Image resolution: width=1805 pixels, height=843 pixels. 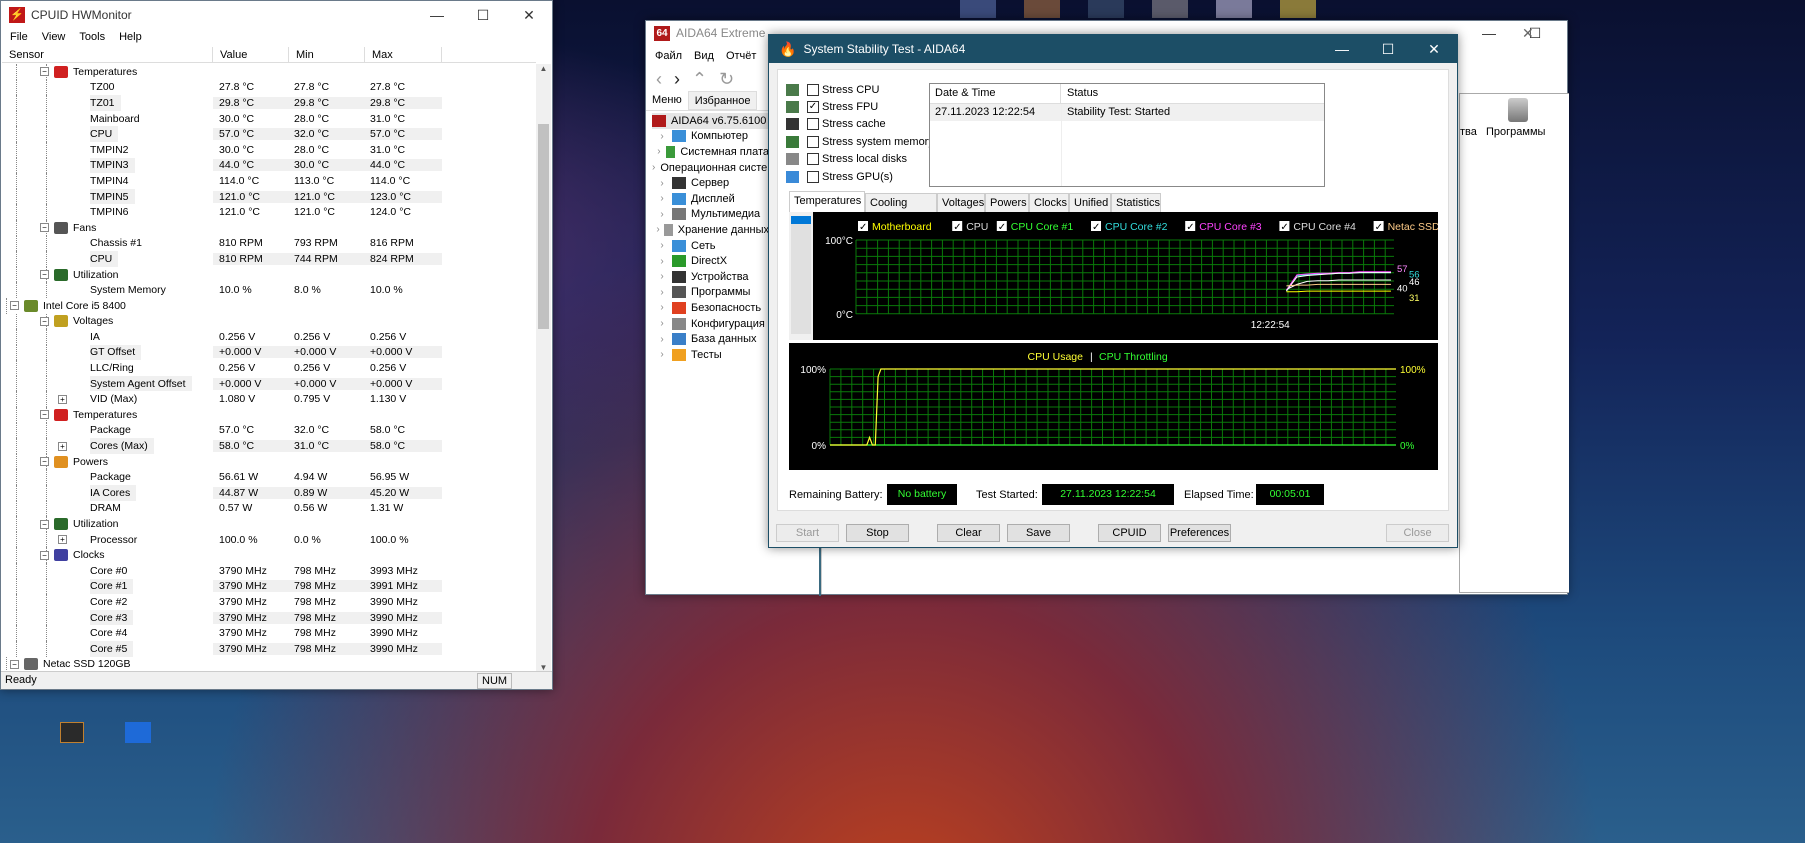 What do you see at coordinates (270, 352) in the screenshot?
I see `sensor-row: GT Offset +0.000 V +0.000 V +0.000 V` at bounding box center [270, 352].